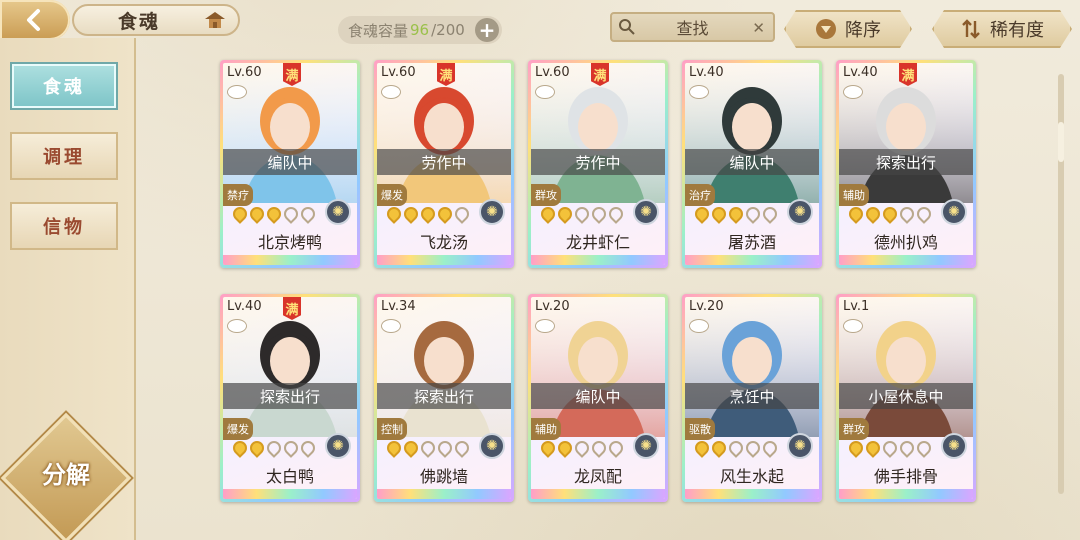 Image resolution: width=1080 pixels, height=540 pixels. I want to click on card-body: Lv.60 满 劳作中 爆发 ✺ 飞龙汤, so click(444, 164).